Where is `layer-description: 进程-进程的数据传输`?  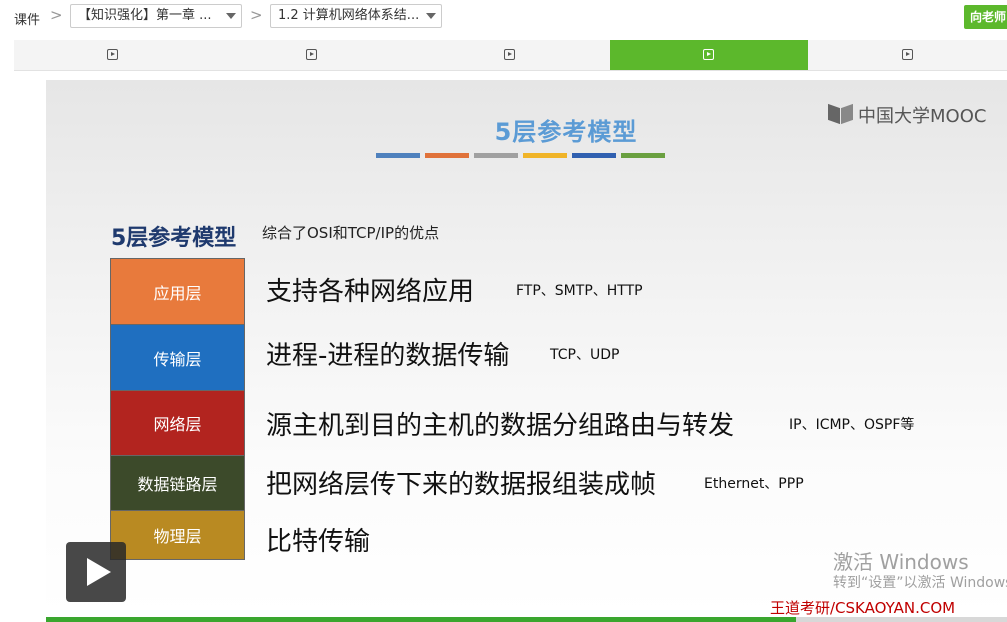
layer-description: 进程-进程的数据传输 is located at coordinates (388, 356).